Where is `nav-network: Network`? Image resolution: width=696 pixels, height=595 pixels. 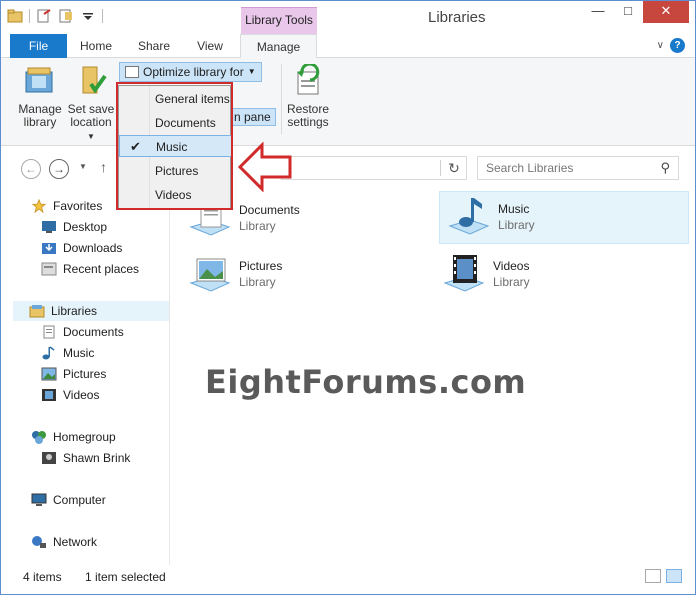 nav-network: Network is located at coordinates (64, 542).